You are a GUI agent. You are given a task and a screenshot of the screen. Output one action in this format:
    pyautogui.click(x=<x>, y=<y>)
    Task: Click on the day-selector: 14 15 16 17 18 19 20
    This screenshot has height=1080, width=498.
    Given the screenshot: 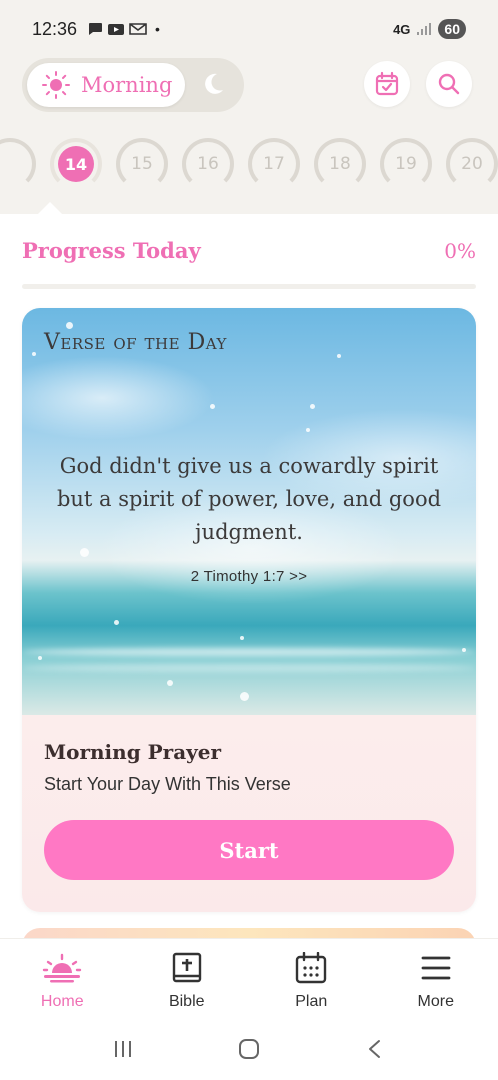 What is the action you would take?
    pyautogui.click(x=249, y=168)
    